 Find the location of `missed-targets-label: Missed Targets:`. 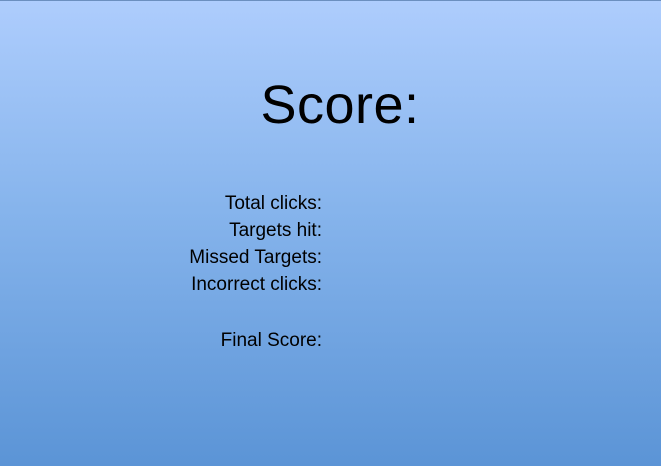

missed-targets-label: Missed Targets: is located at coordinates (255, 257).